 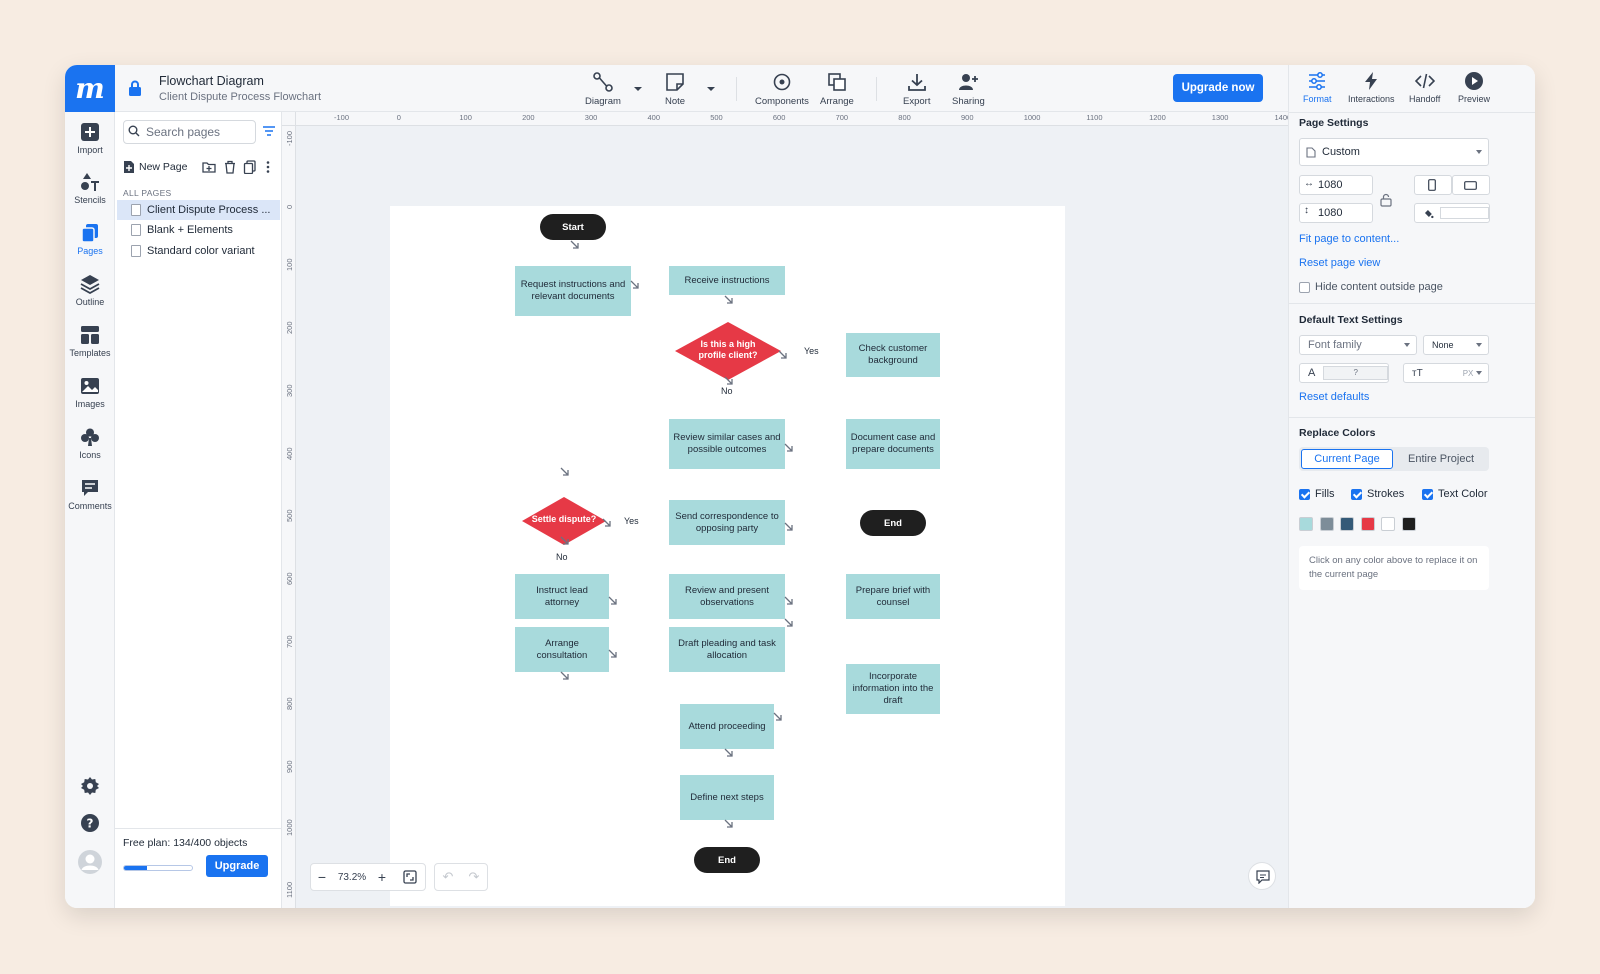 I want to click on fills-checkbox: Fills, so click(x=1317, y=494).